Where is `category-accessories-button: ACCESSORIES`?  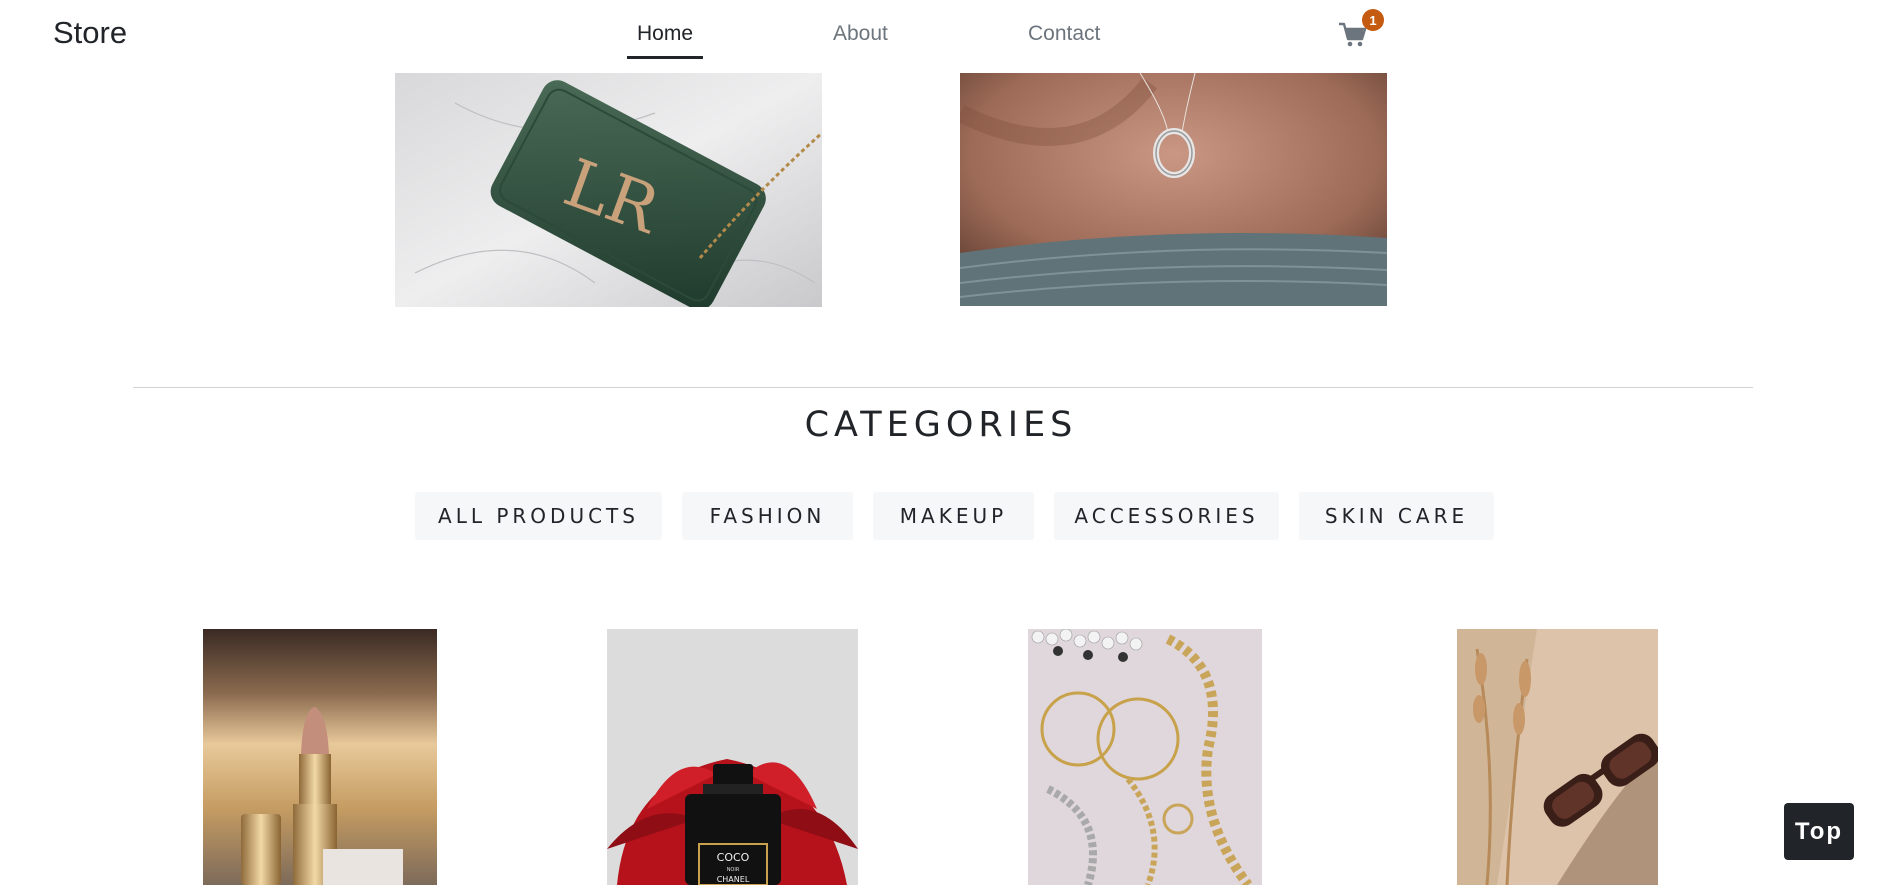 category-accessories-button: ACCESSORIES is located at coordinates (1166, 516).